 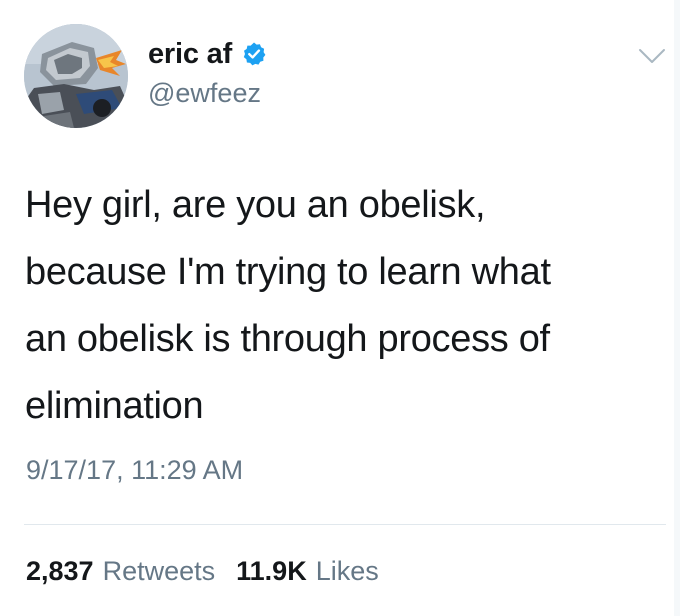 I want to click on robot-monster-avatar-icon, so click(x=76, y=76).